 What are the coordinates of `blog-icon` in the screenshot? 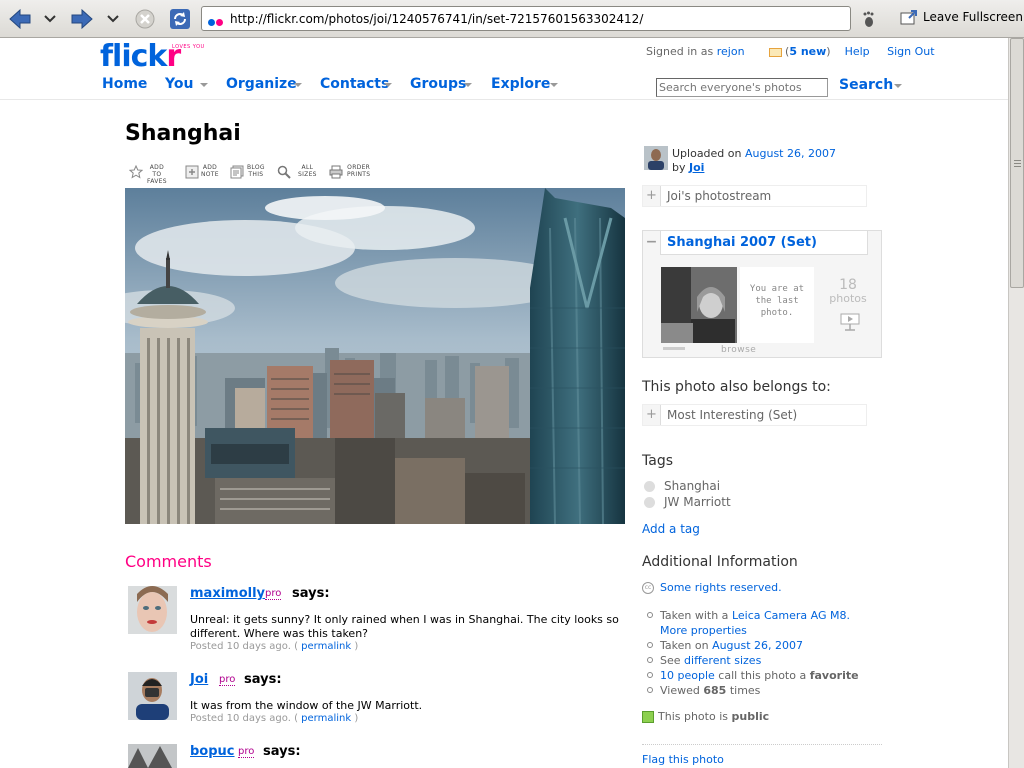 It's located at (237, 172).